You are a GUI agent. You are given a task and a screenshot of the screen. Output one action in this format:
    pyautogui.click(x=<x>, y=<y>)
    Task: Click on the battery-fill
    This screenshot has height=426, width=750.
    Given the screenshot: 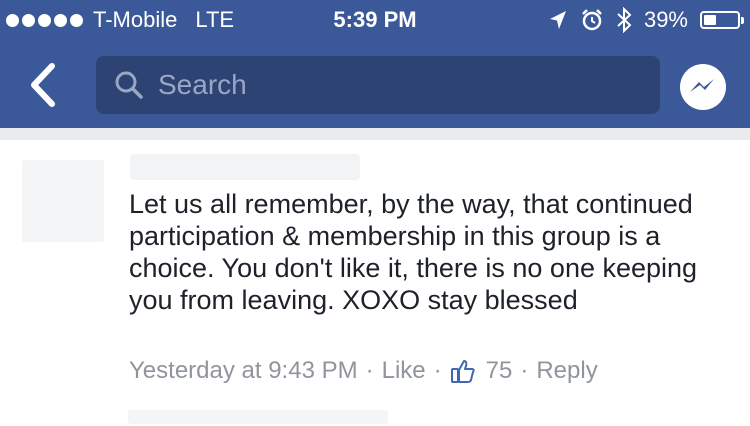 What is the action you would take?
    pyautogui.click(x=710, y=20)
    